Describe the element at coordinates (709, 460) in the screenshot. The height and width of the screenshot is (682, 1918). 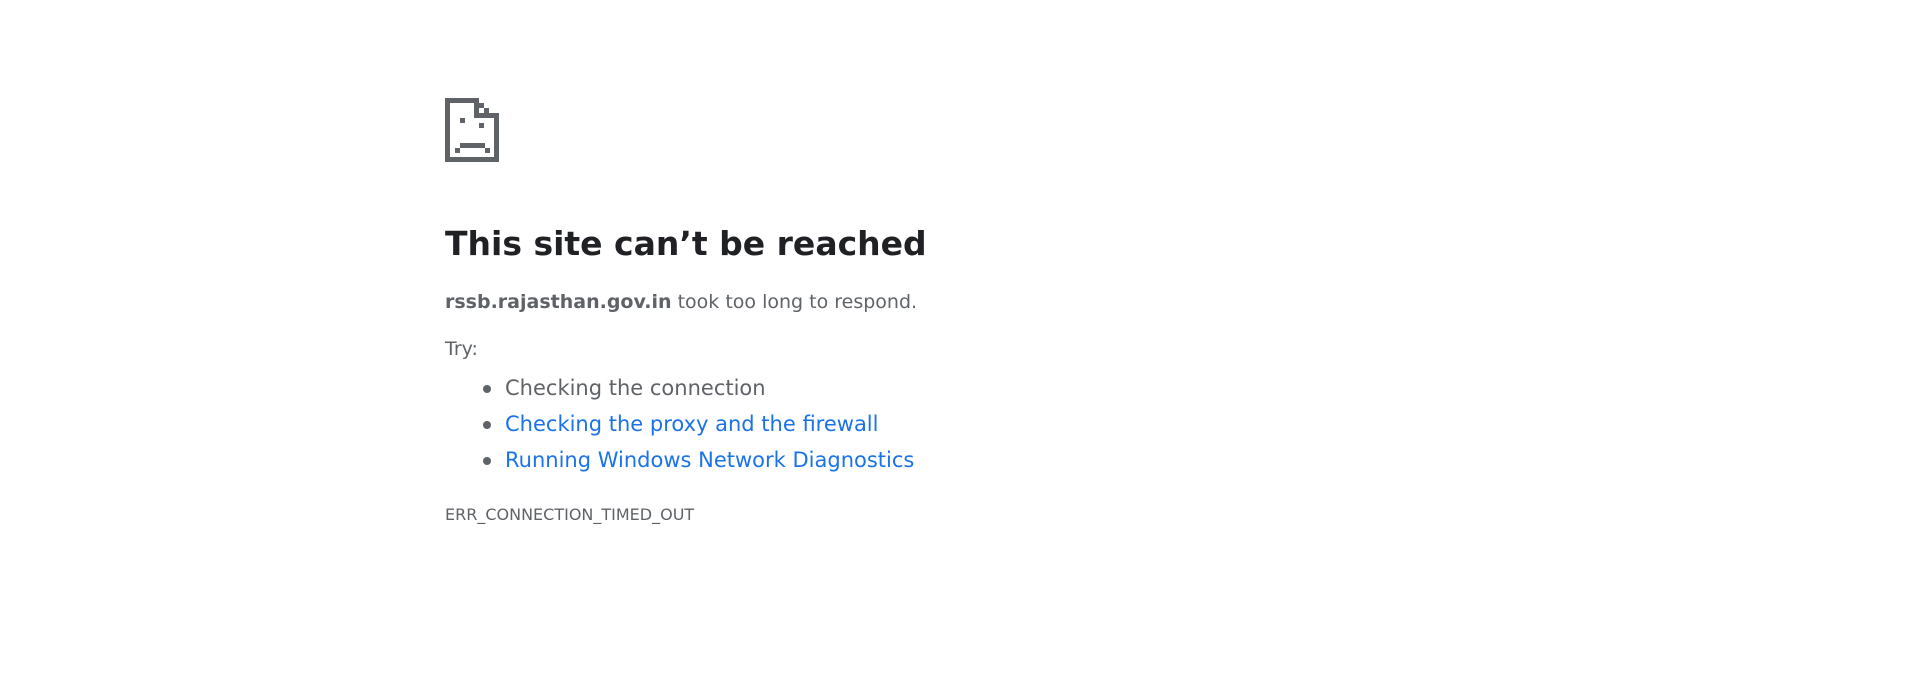
I see `suggestion-link-network-diagnostics: Running Windows Network Diagnostics` at that location.